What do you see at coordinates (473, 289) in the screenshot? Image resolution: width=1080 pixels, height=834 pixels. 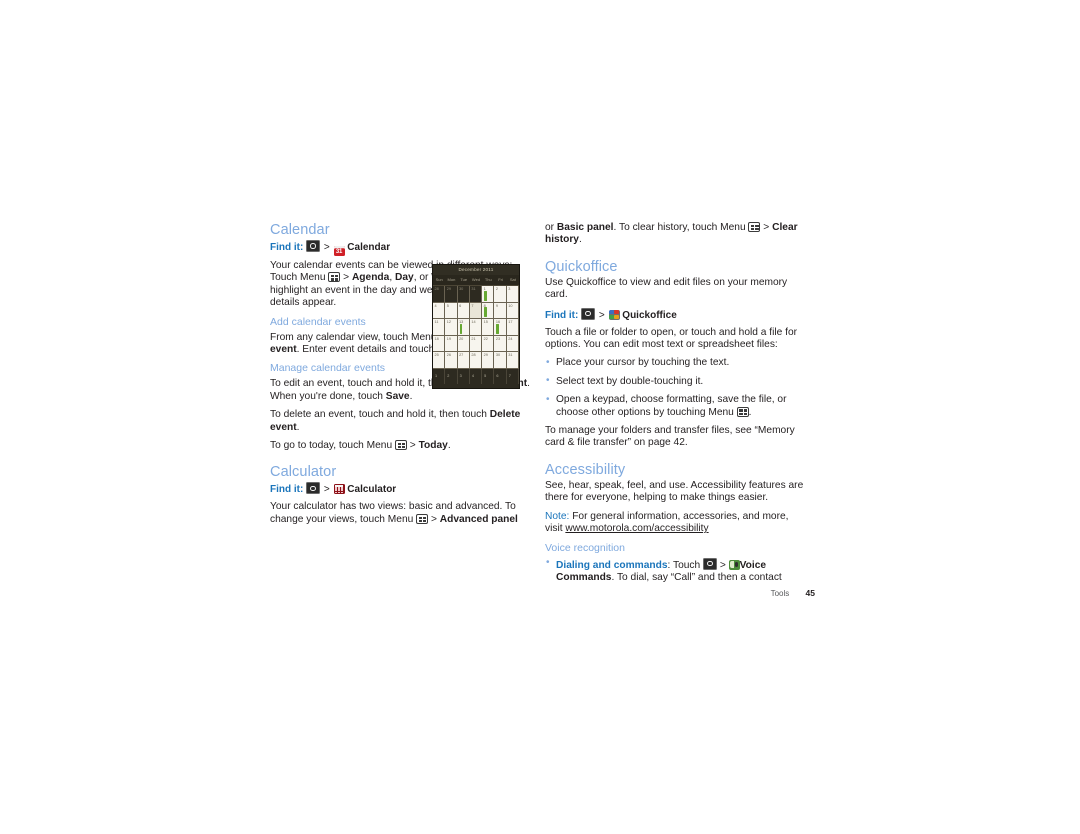 I see `calendar-day-number: 31` at bounding box center [473, 289].